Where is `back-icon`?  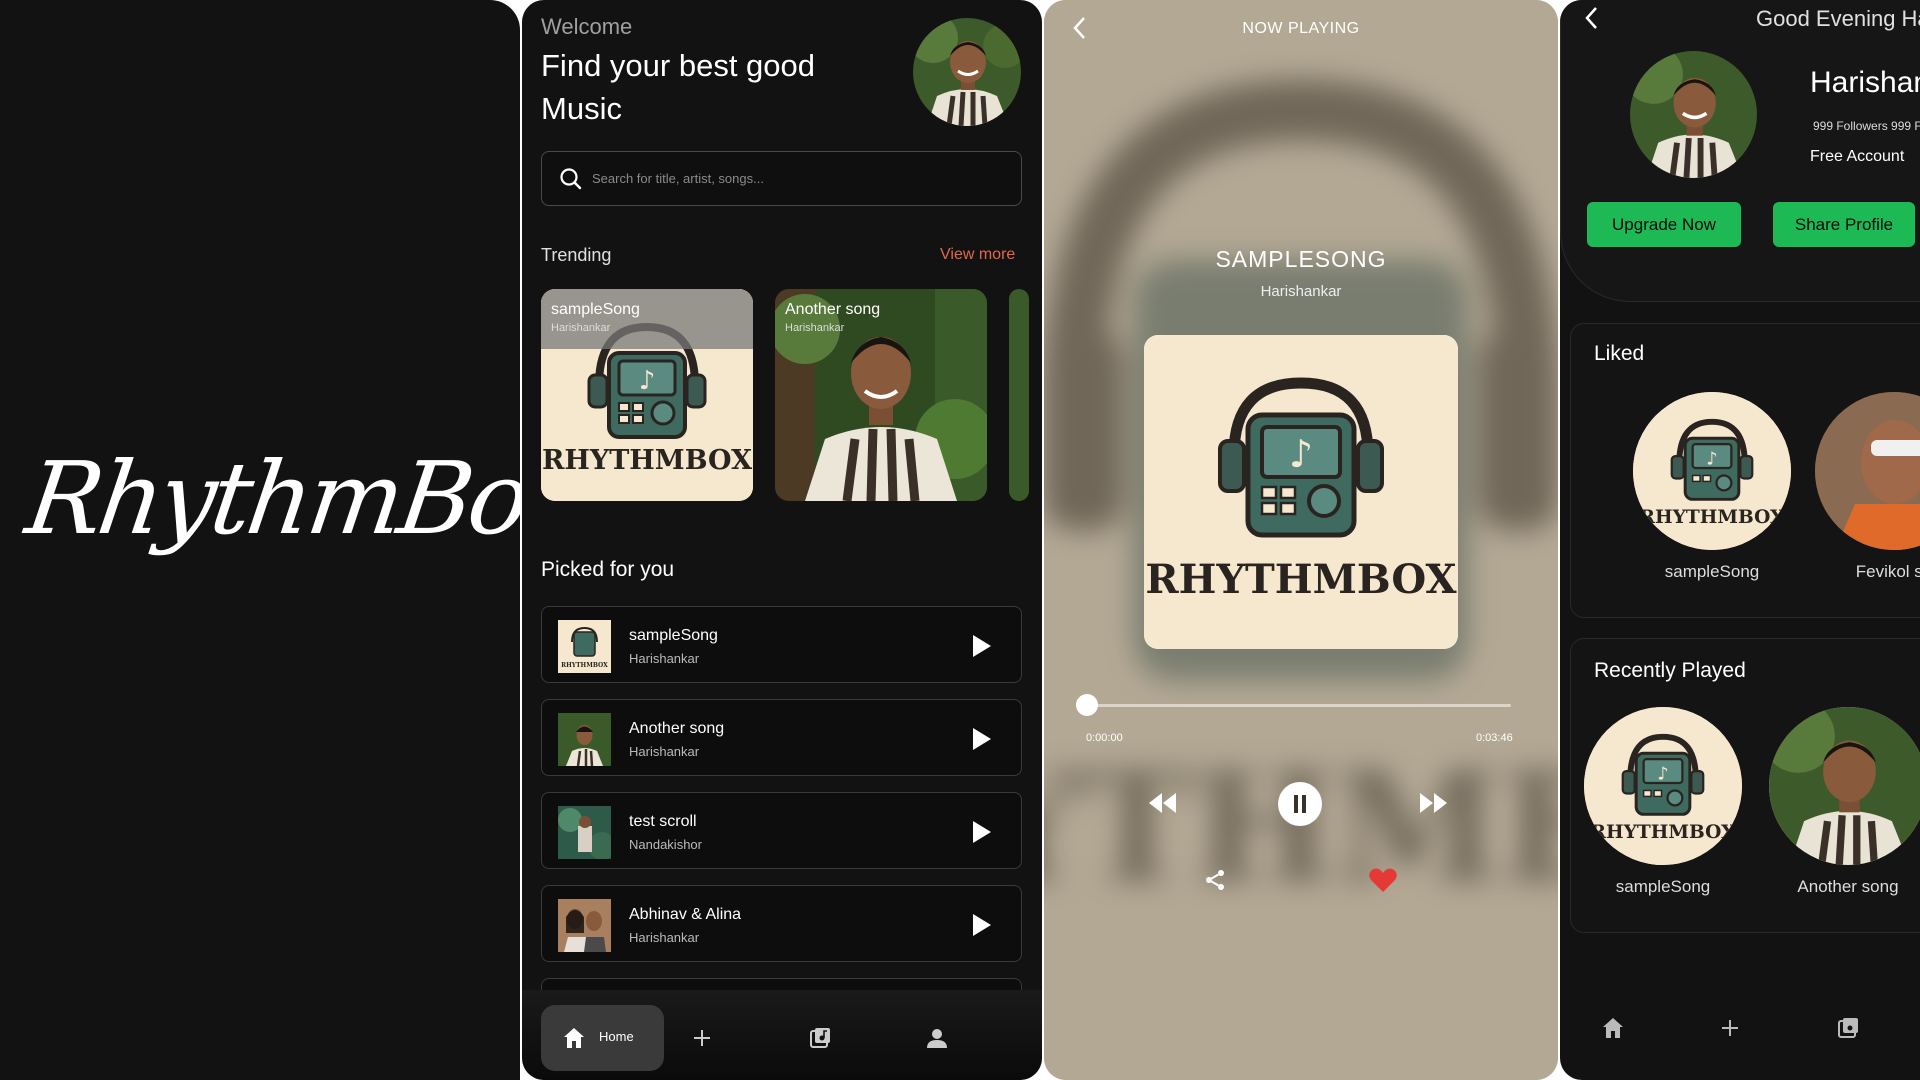
back-icon is located at coordinates (1592, 18).